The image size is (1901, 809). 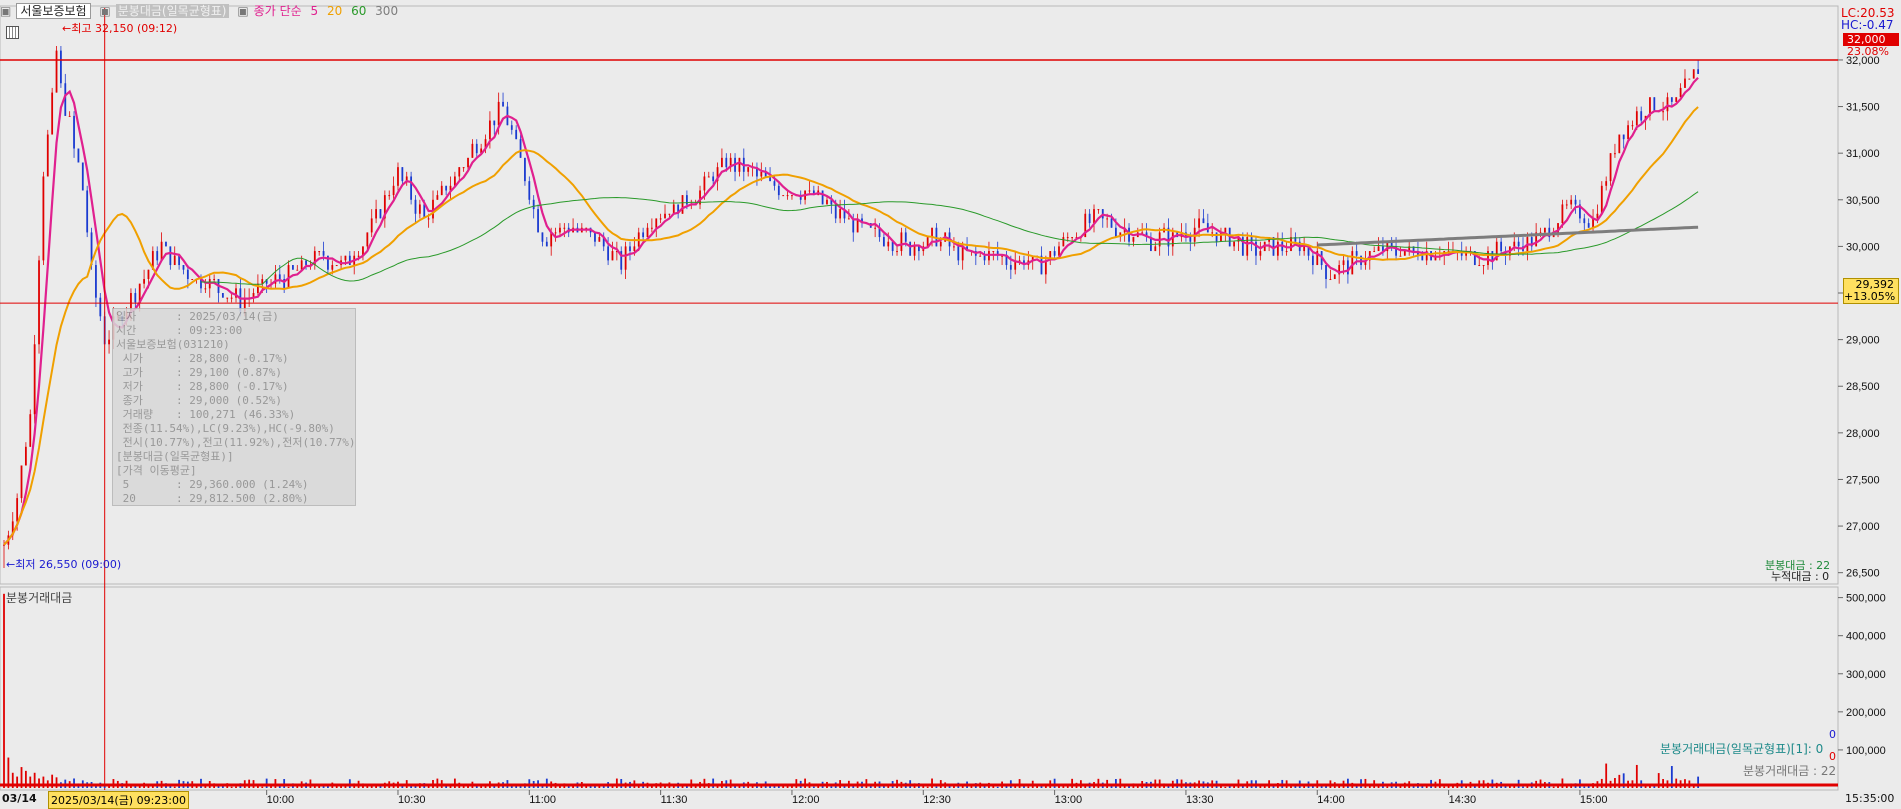 I want to click on cursor-price-badge: 29,392 +13.05%, so click(x=1871, y=291).